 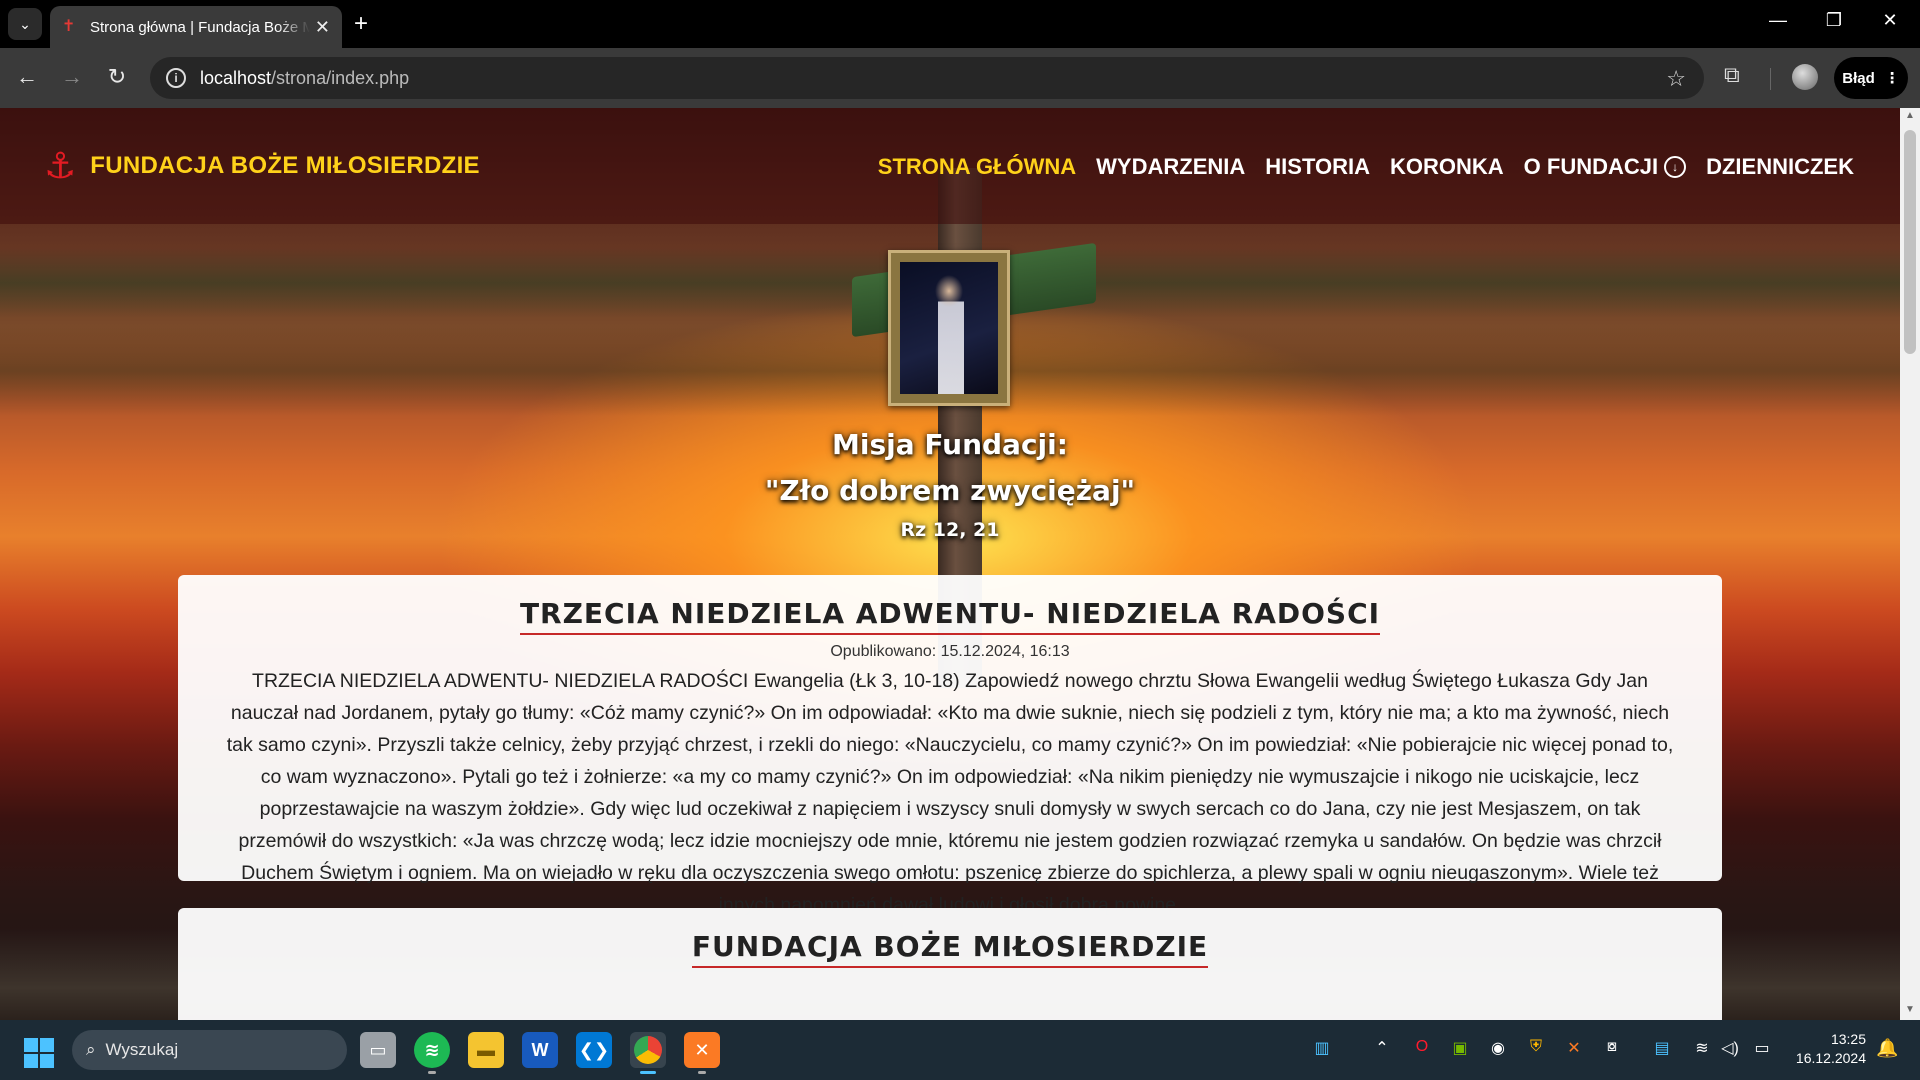 What do you see at coordinates (340, 77) in the screenshot?
I see `url-path: /strona/index.php` at bounding box center [340, 77].